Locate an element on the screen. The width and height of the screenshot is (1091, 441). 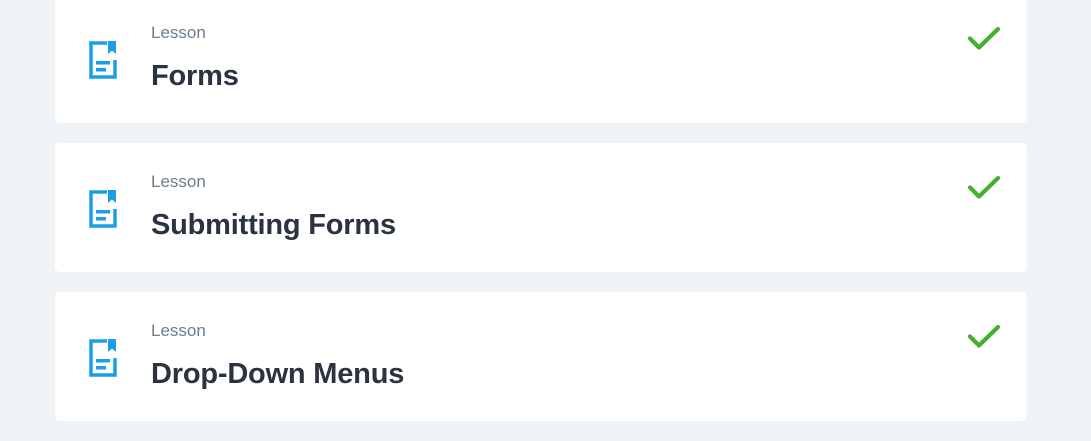
lesson-title: Forms is located at coordinates (195, 76).